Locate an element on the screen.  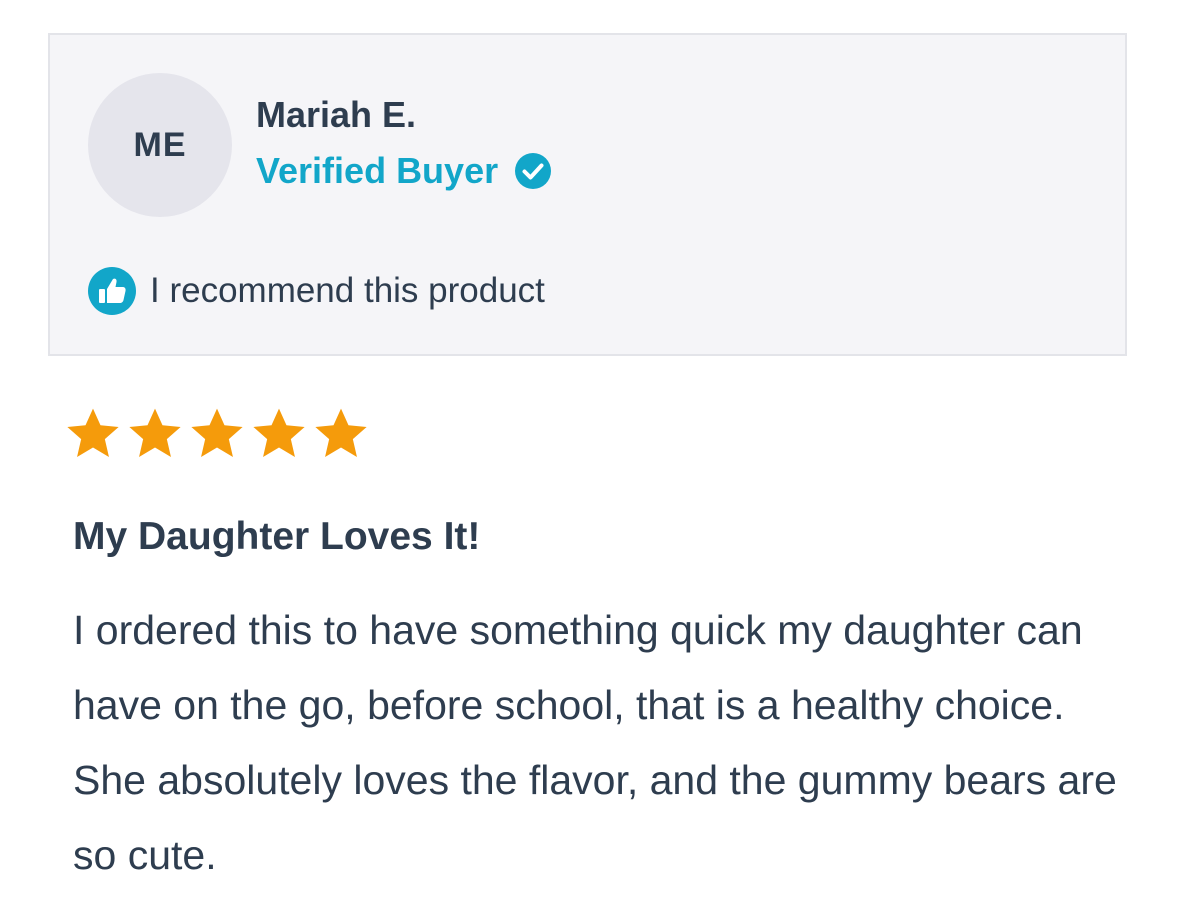
avatar: ME is located at coordinates (160, 145).